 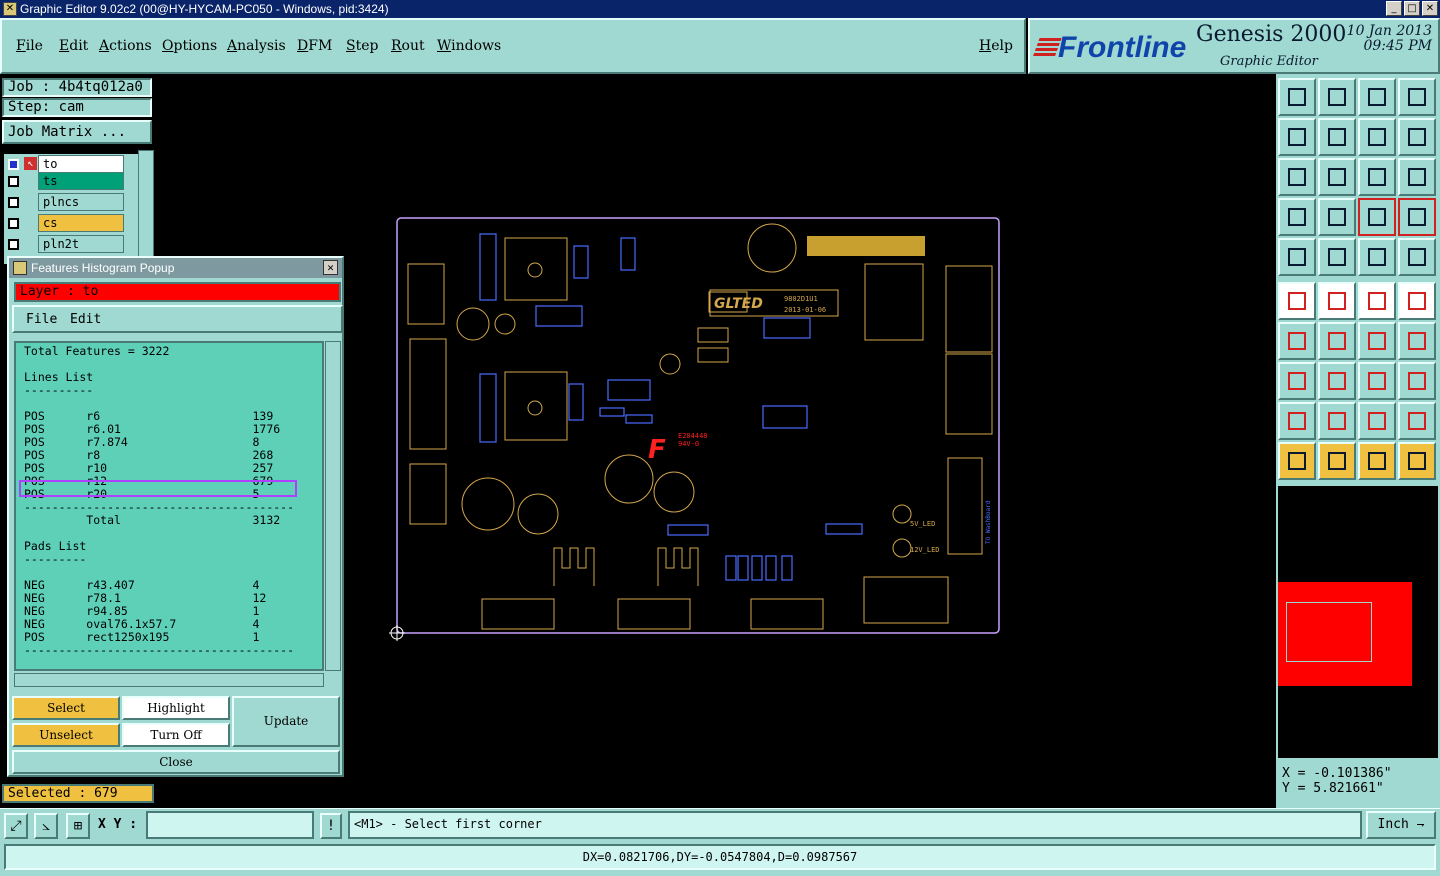 What do you see at coordinates (1377, 97) in the screenshot?
I see `home-icon` at bounding box center [1377, 97].